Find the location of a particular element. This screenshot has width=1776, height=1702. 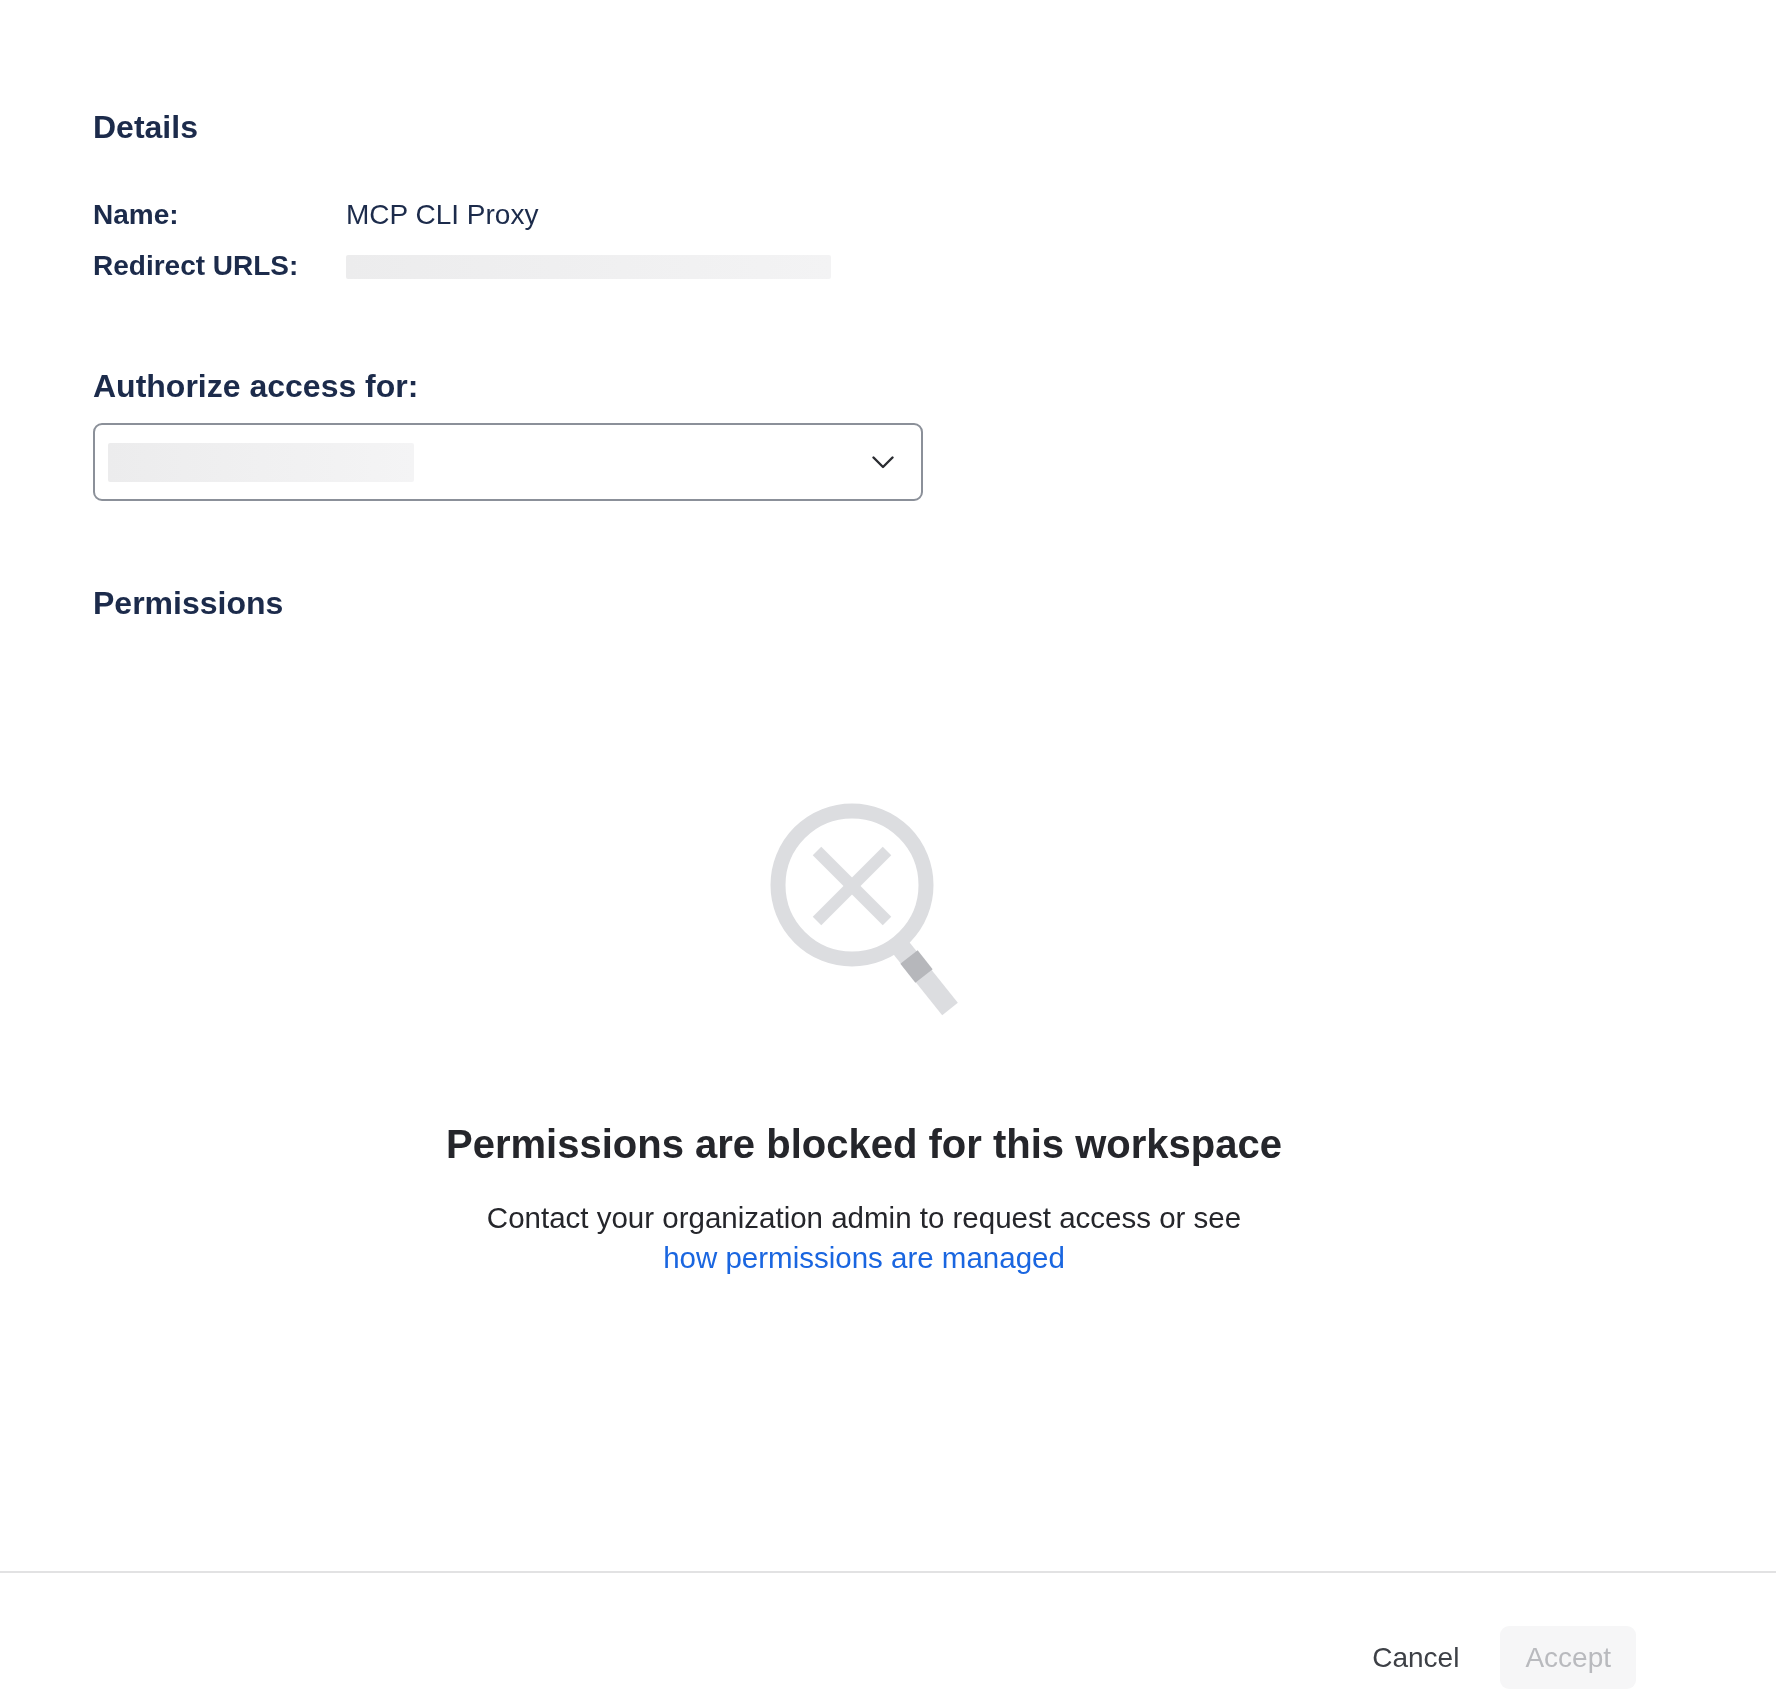

field-value: MCP CLI Proxy is located at coordinates (442, 215).